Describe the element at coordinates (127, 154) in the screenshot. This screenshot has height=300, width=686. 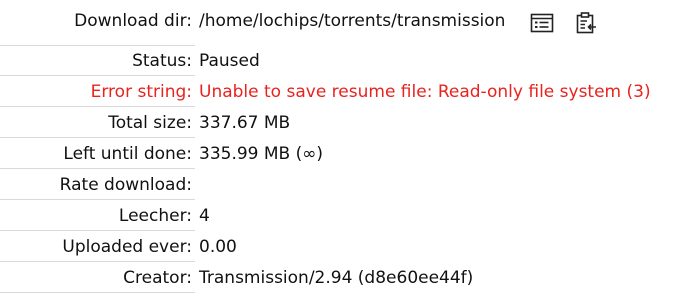
I see `left-until-done-label: Left until done:` at that location.